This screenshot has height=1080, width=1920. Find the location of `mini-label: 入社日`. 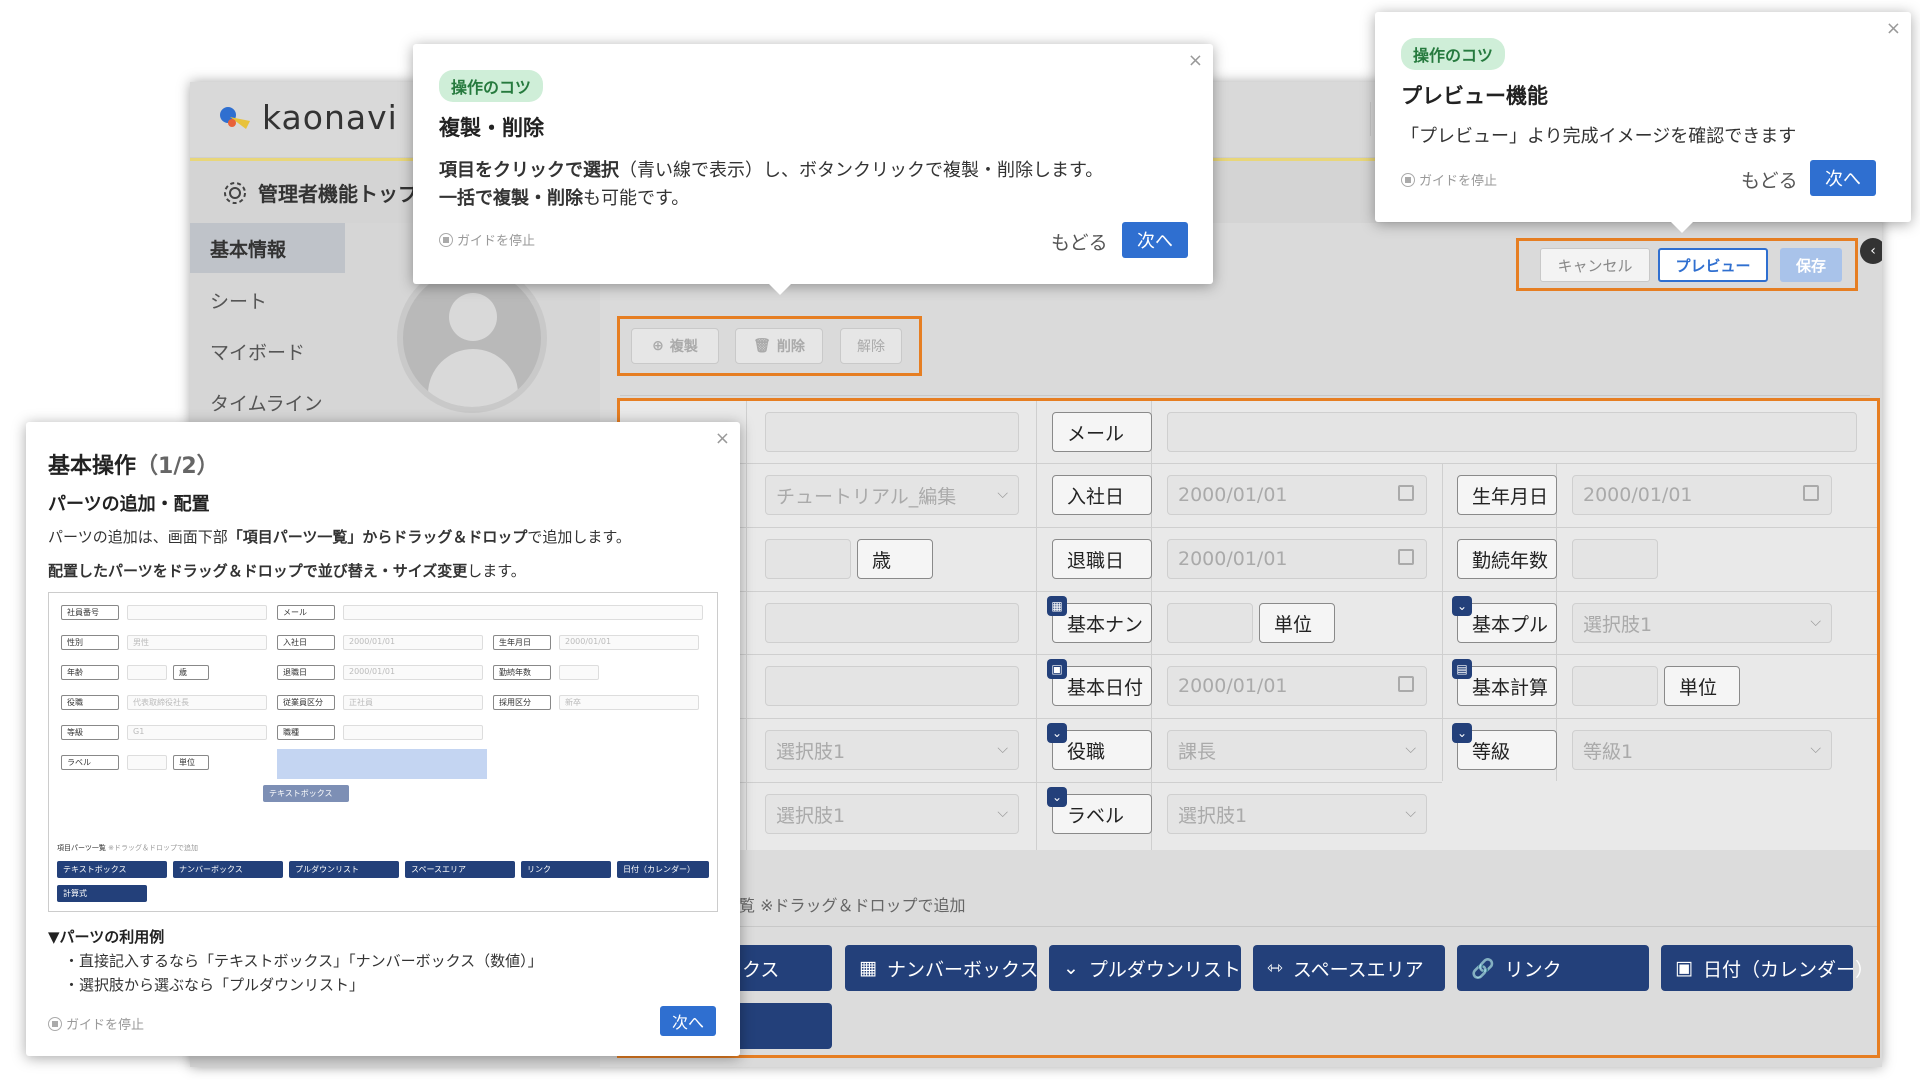

mini-label: 入社日 is located at coordinates (306, 642).